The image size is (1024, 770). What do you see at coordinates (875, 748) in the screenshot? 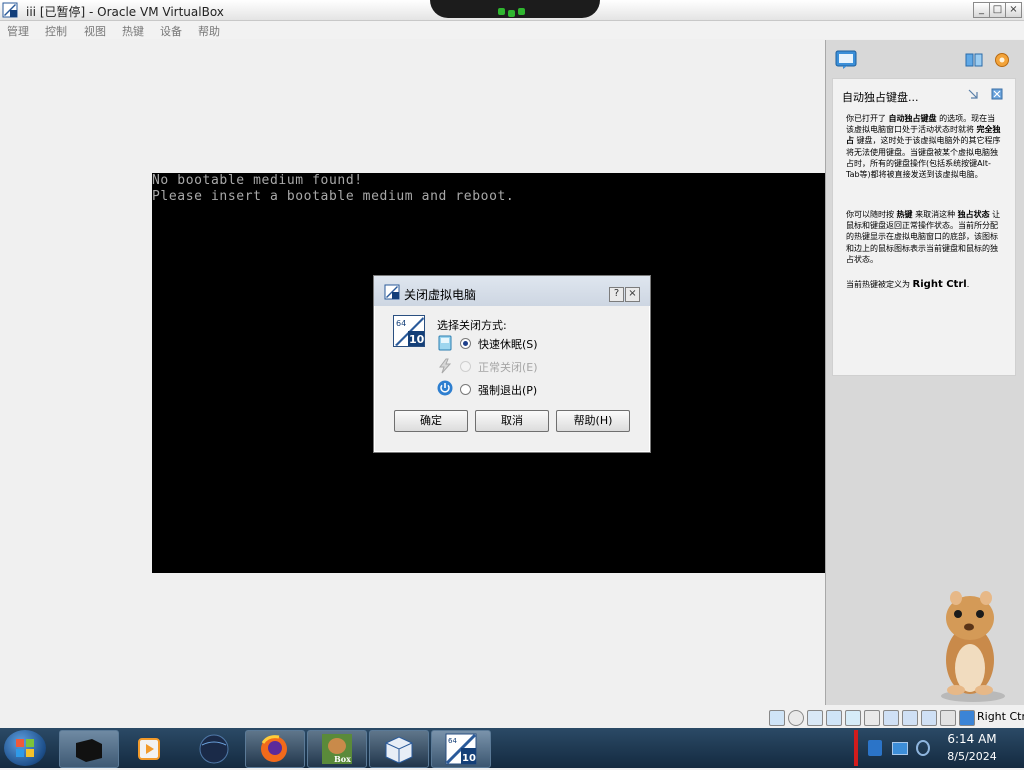
I see `network-tray-icon` at bounding box center [875, 748].